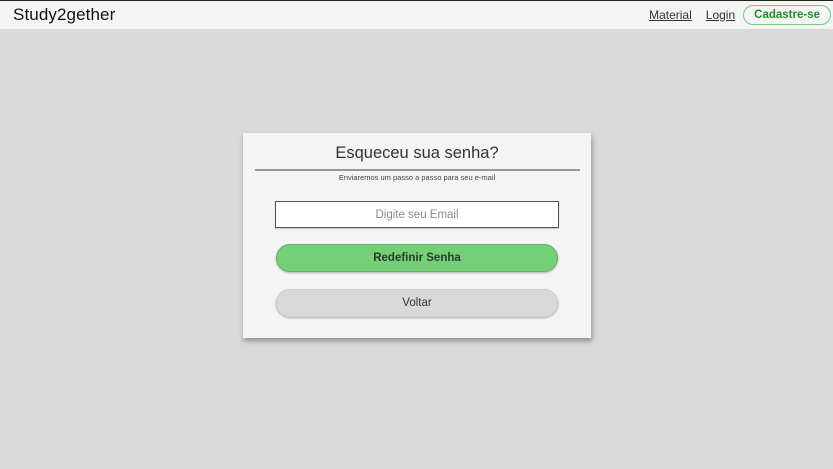 This screenshot has height=469, width=833. I want to click on back-button: Voltar, so click(417, 303).